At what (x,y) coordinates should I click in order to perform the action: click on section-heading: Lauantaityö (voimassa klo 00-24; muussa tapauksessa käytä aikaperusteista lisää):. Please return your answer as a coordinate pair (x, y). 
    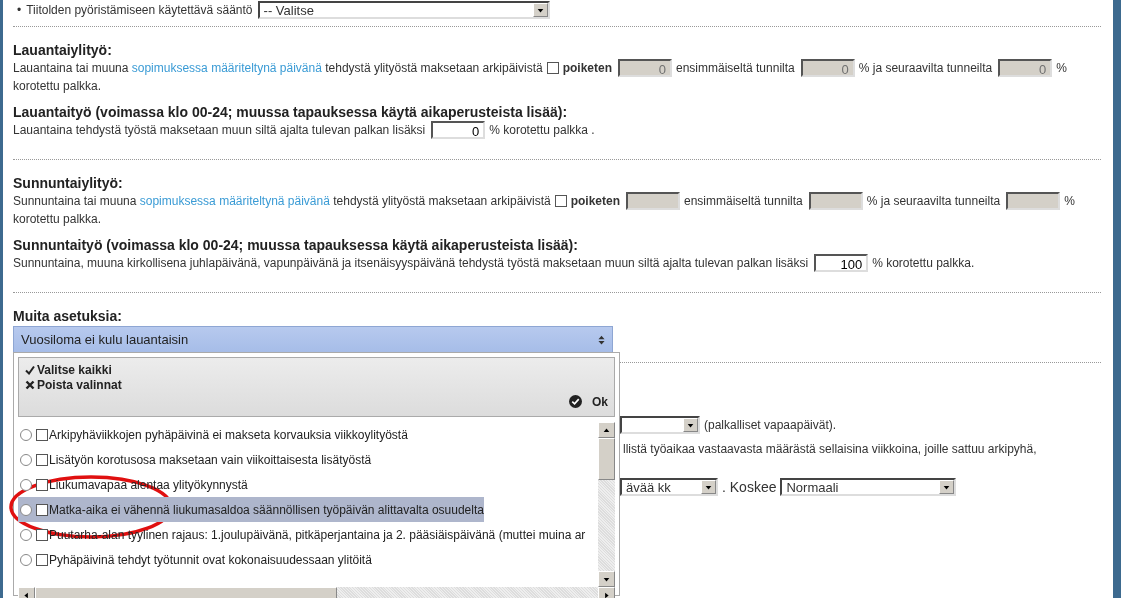
    Looking at the image, I should click on (291, 112).